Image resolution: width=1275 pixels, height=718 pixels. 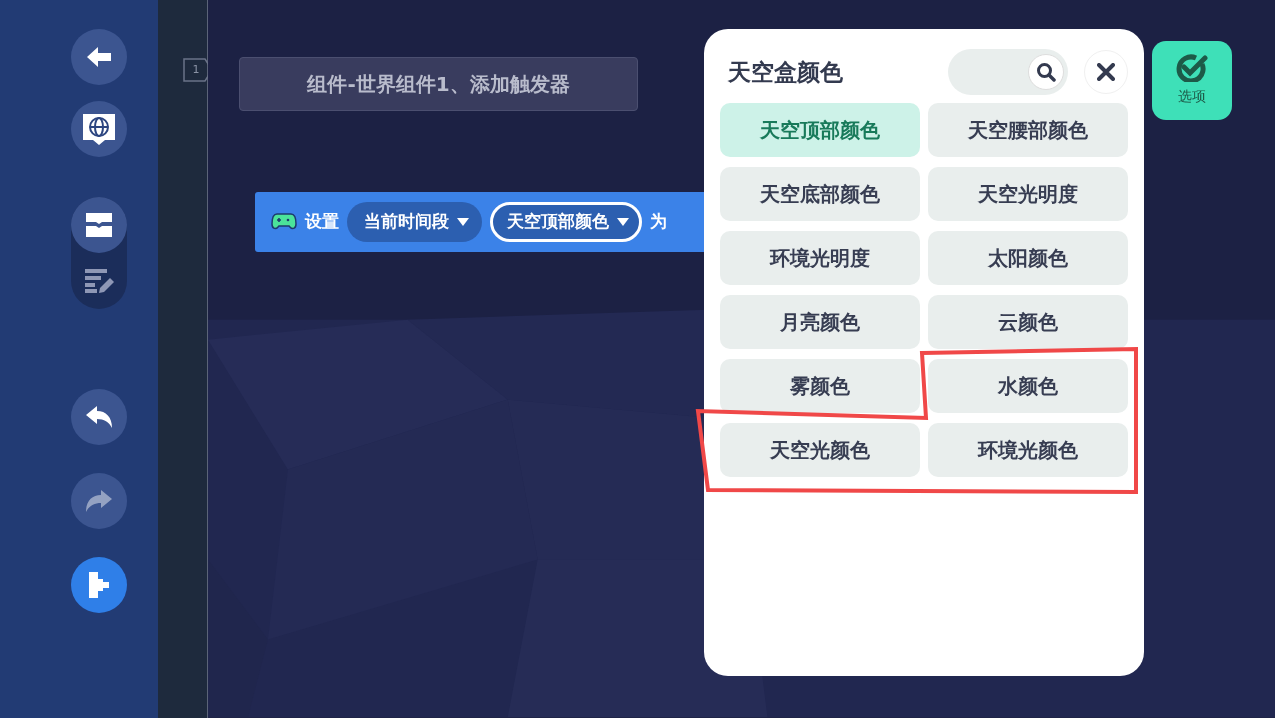 I want to click on options-button: 选项, so click(x=1192, y=80).